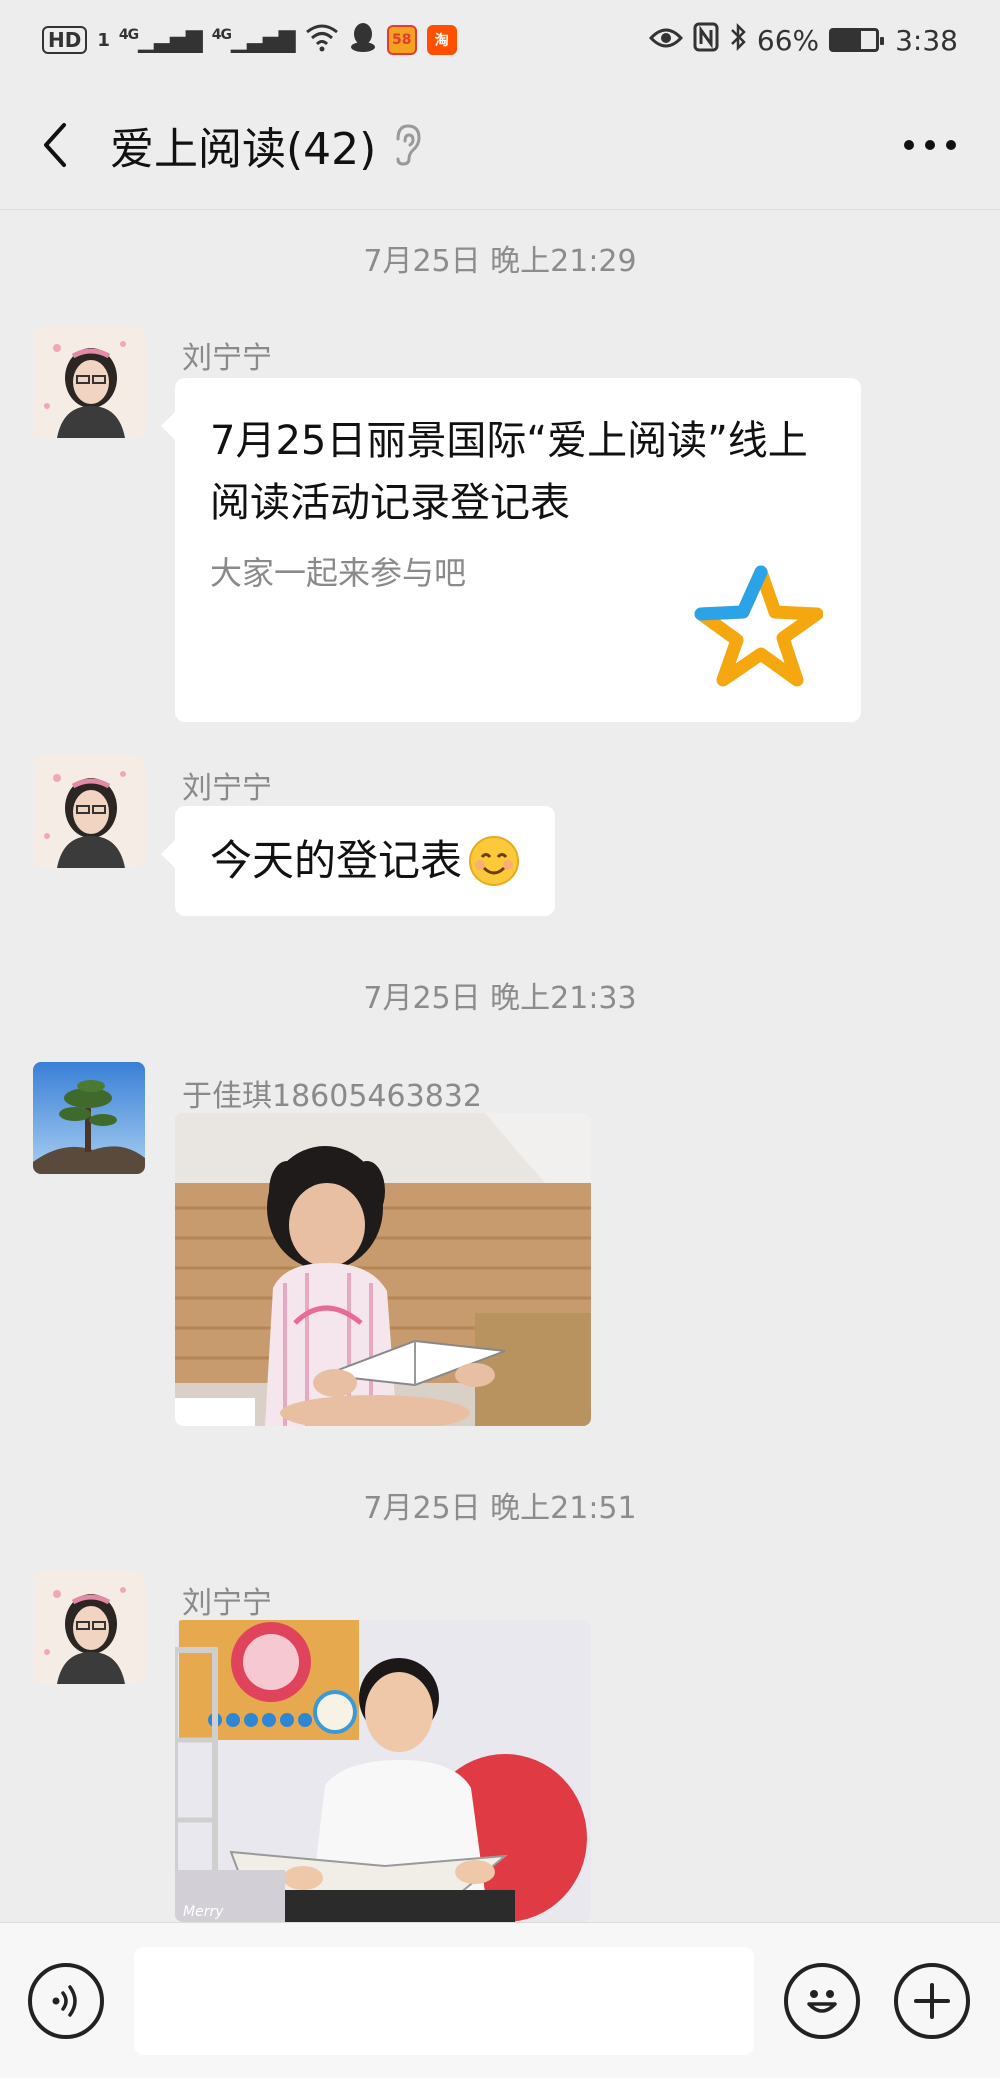 This screenshot has height=2078, width=1000. What do you see at coordinates (160, 40) in the screenshot?
I see `signal-4g-icon: 4G▁▃▅▇` at bounding box center [160, 40].